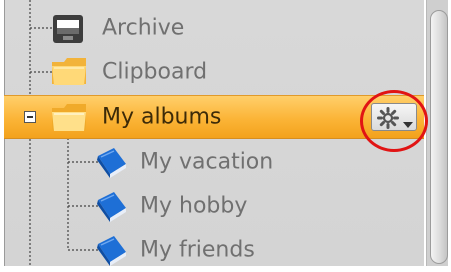 This screenshot has height=272, width=451. I want to click on tree-item-label: Archive, so click(143, 28).